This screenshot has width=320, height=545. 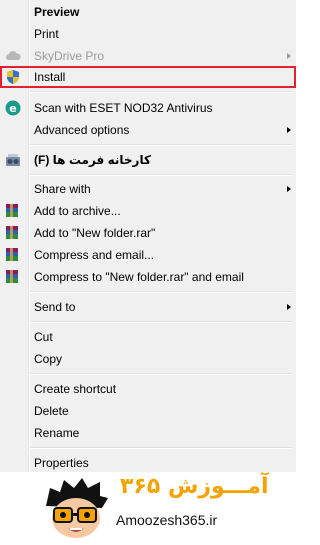 I want to click on menu-item-create-shortcut: Create shortcut, so click(x=148, y=389).